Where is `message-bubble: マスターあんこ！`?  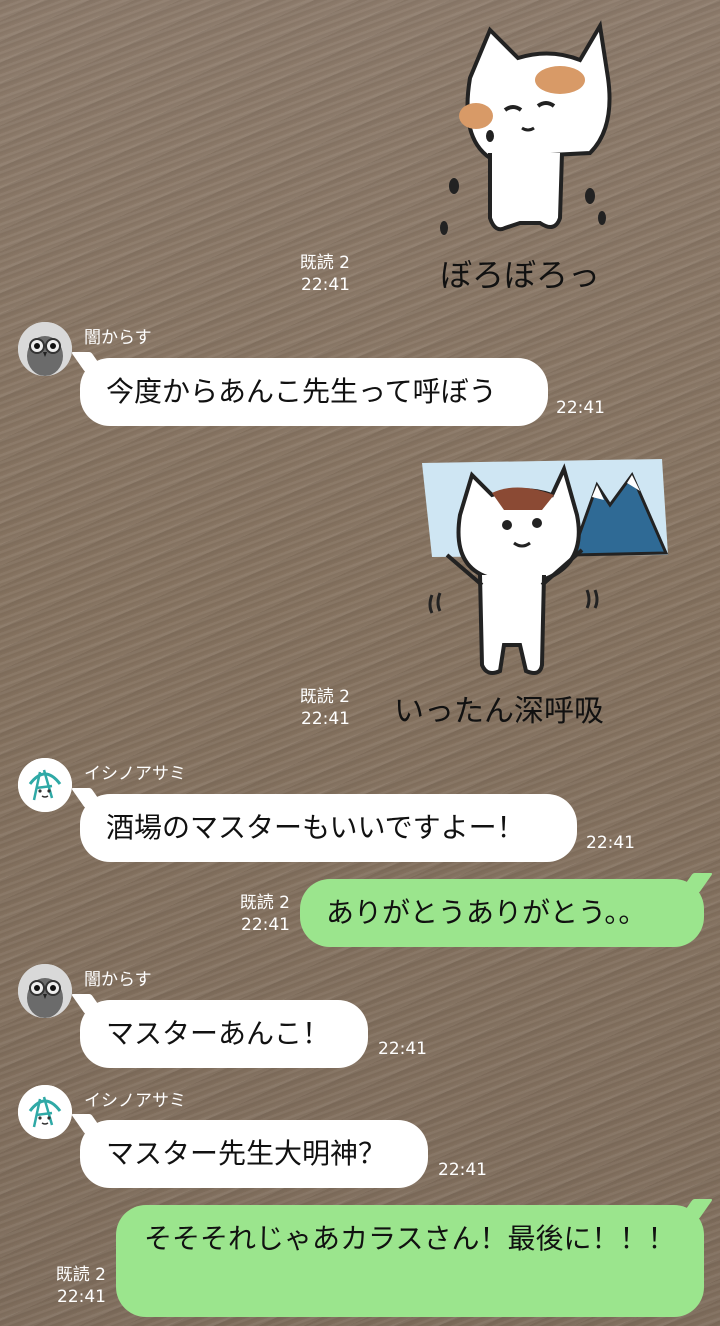
message-bubble: マスターあんこ！ is located at coordinates (224, 1034).